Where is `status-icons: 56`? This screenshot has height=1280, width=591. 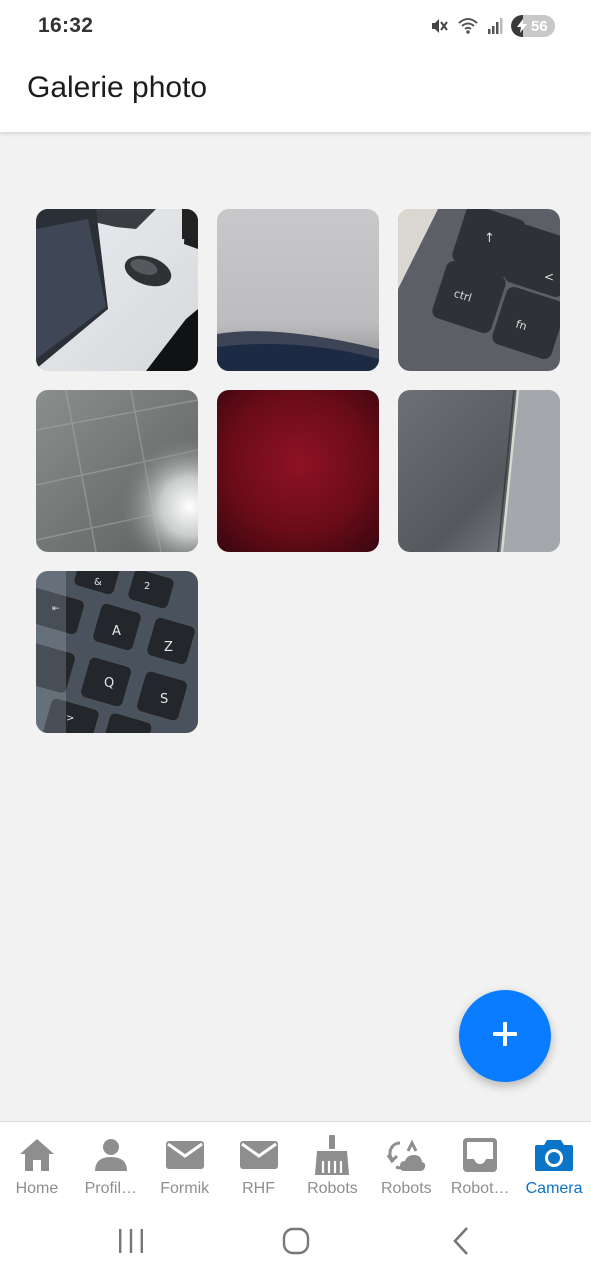 status-icons: 56 is located at coordinates (492, 26).